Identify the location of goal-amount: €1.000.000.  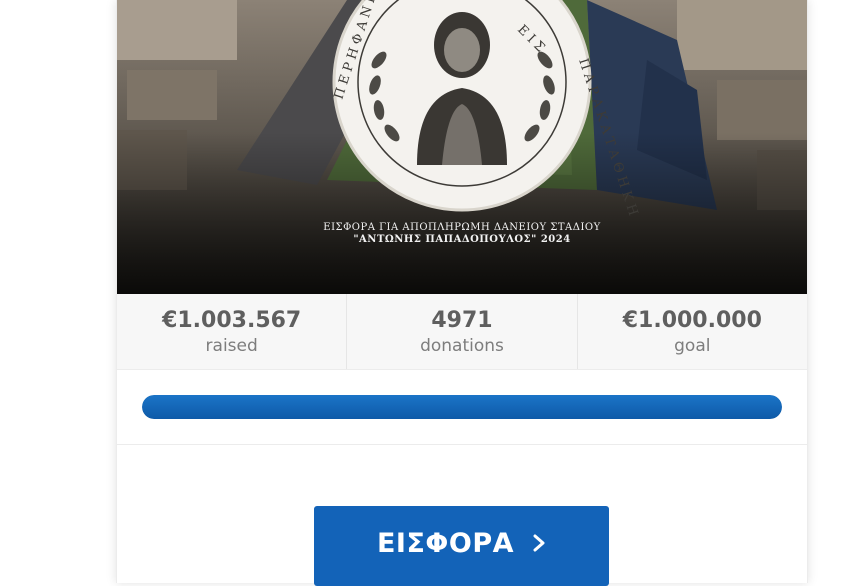
(692, 320).